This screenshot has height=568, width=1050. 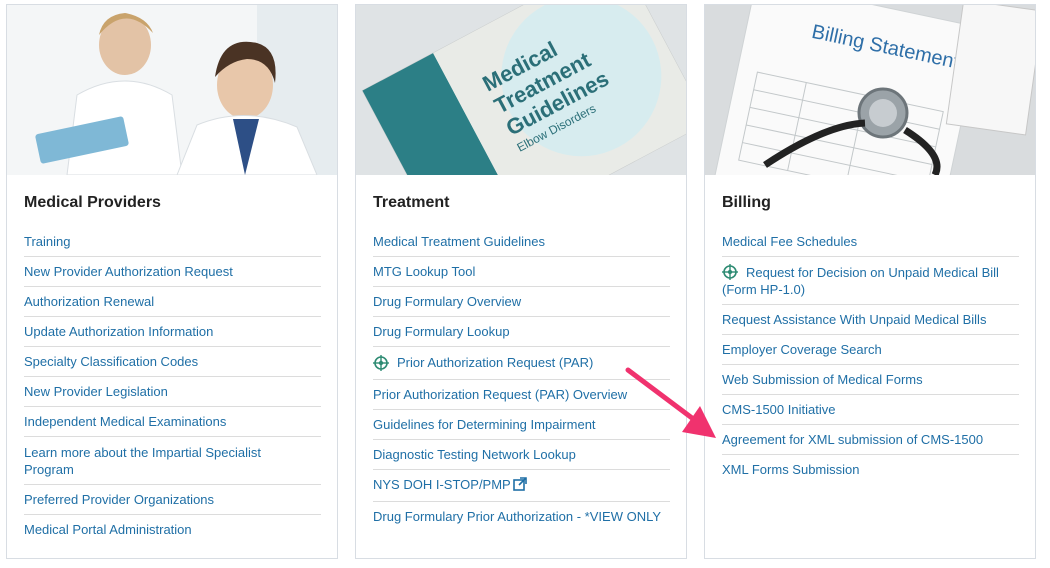 I want to click on link-agreement-xml-submission: Agreement for XML submission of CMS-1500, so click(x=870, y=440).